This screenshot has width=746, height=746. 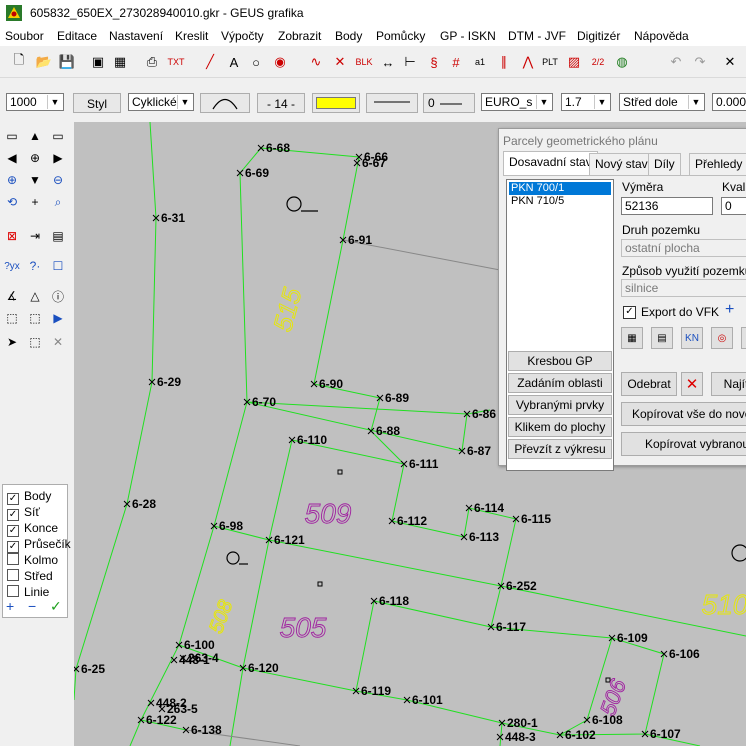 What do you see at coordinates (98, 62) in the screenshot?
I see `preview-icon: ▣` at bounding box center [98, 62].